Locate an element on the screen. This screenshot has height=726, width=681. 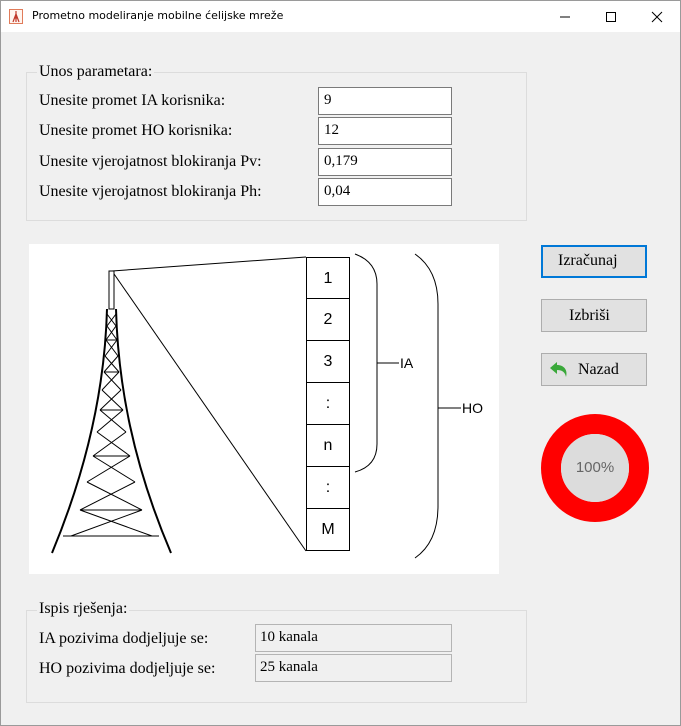
close-icon is located at coordinates (657, 17).